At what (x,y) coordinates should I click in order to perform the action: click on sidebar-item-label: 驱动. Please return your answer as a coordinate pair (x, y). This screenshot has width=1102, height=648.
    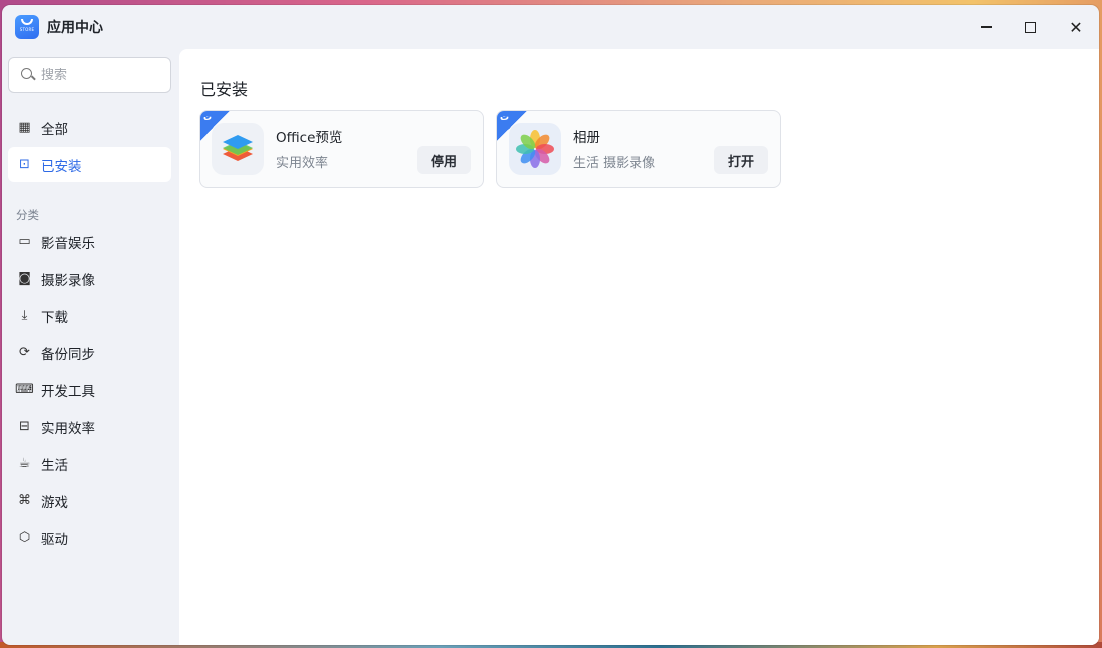
    Looking at the image, I should click on (54, 539).